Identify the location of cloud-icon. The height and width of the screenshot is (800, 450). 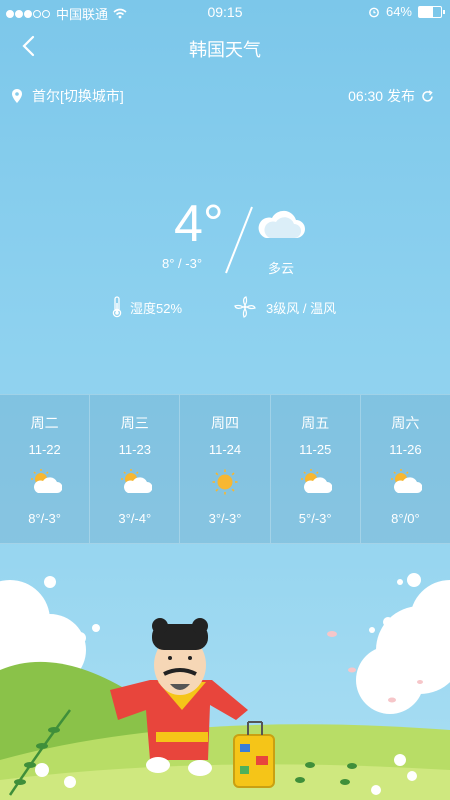
(281, 224).